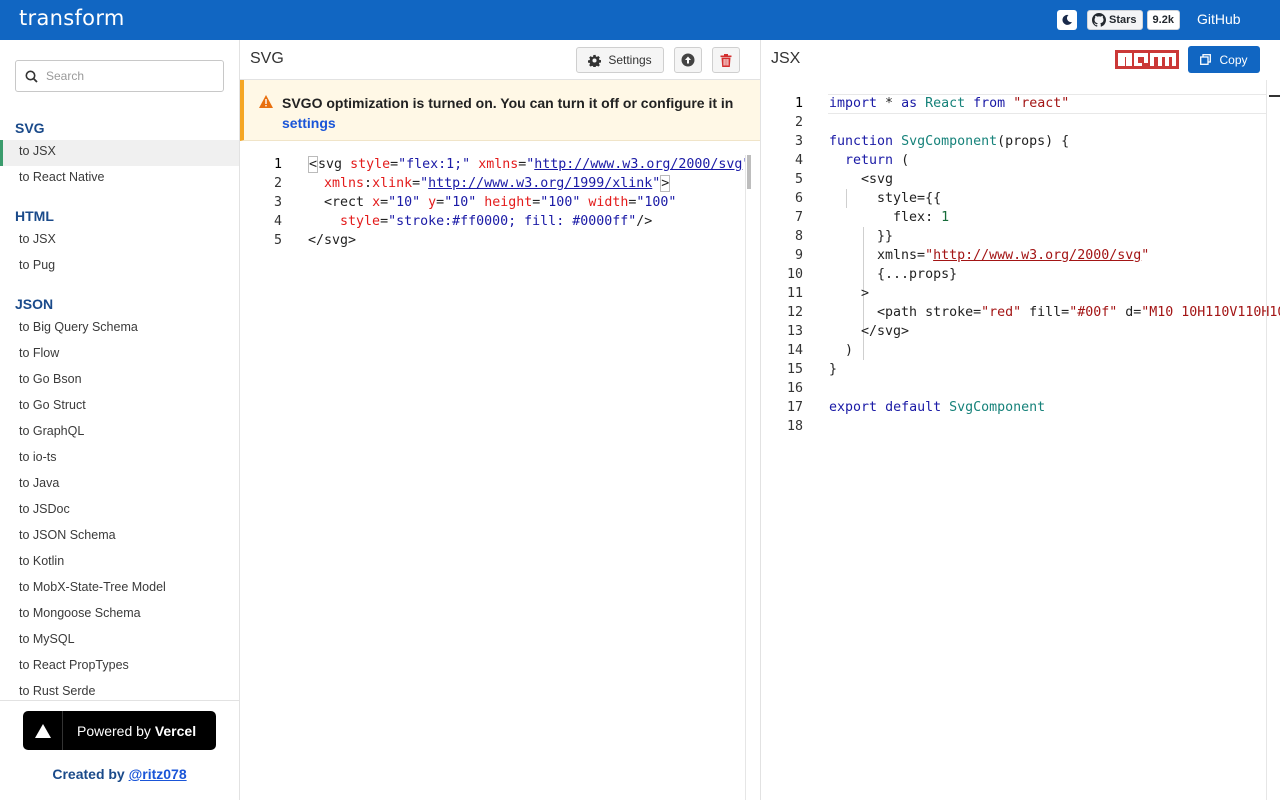  Describe the element at coordinates (119, 690) in the screenshot. I see `sidebar-item-json-to-rust-serde: to Rust Serde` at that location.